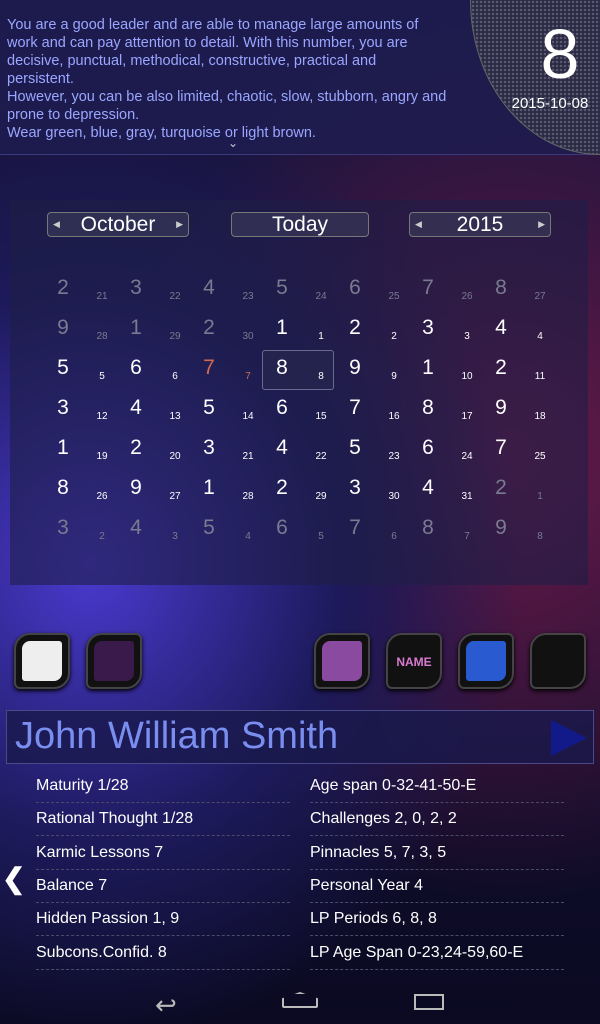  I want to click on prev-month-icon: ◀, so click(56, 224).